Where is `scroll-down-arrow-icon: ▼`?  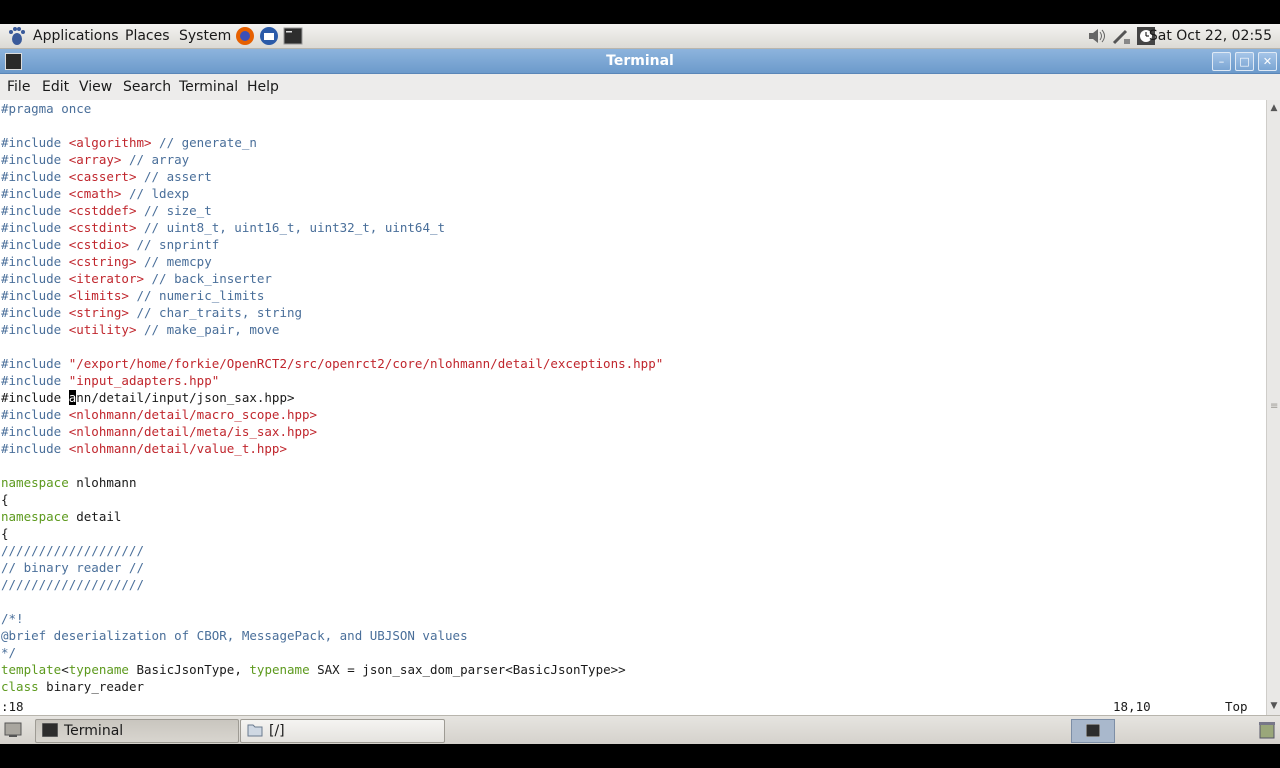
scroll-down-arrow-icon: ▼ is located at coordinates (1274, 706).